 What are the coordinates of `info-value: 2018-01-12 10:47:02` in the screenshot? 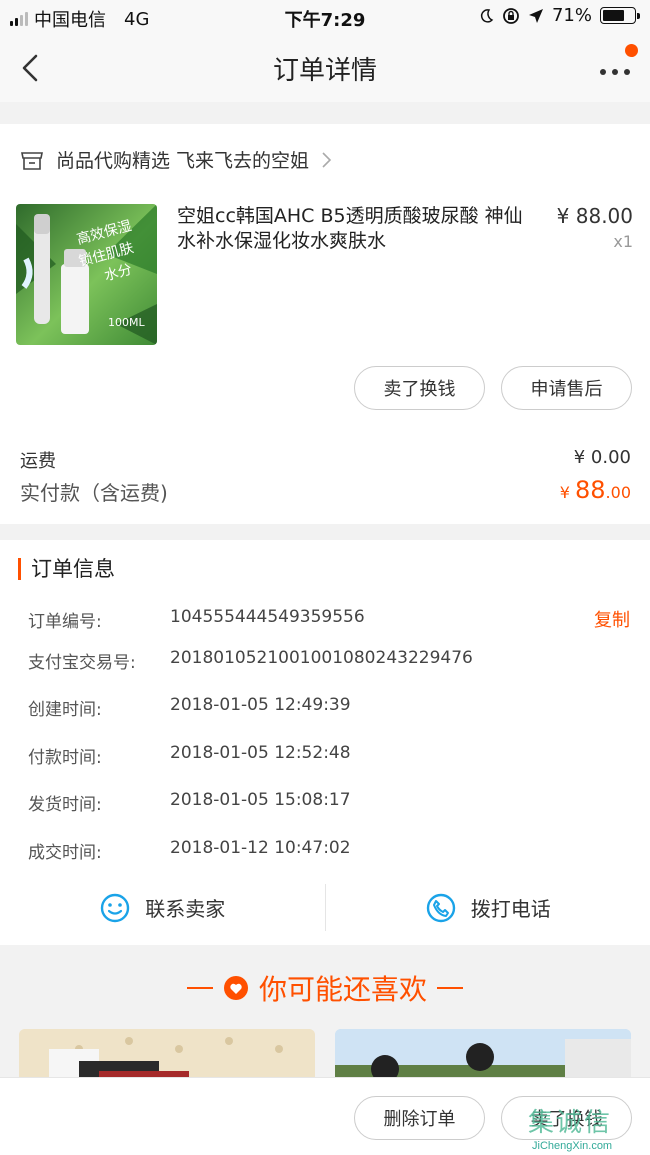 It's located at (260, 848).